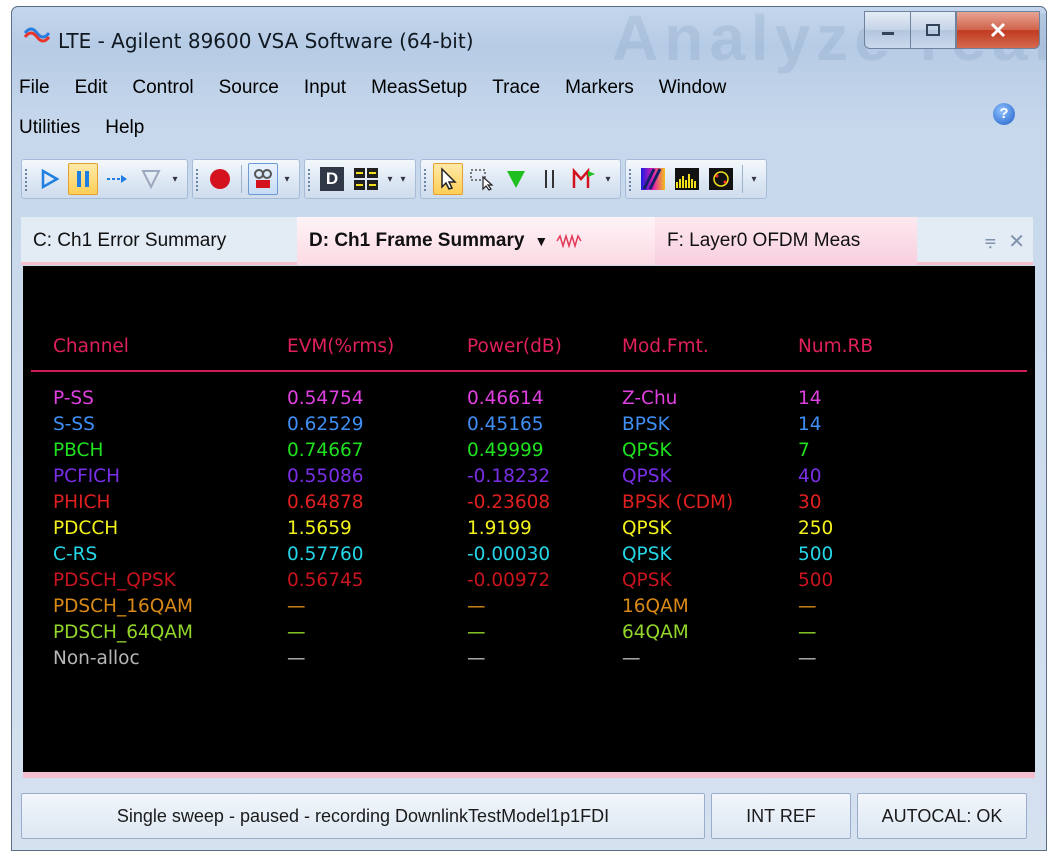 This screenshot has width=1047, height=859. I want to click on cell-mod-fmt: 16QAM, so click(655, 606).